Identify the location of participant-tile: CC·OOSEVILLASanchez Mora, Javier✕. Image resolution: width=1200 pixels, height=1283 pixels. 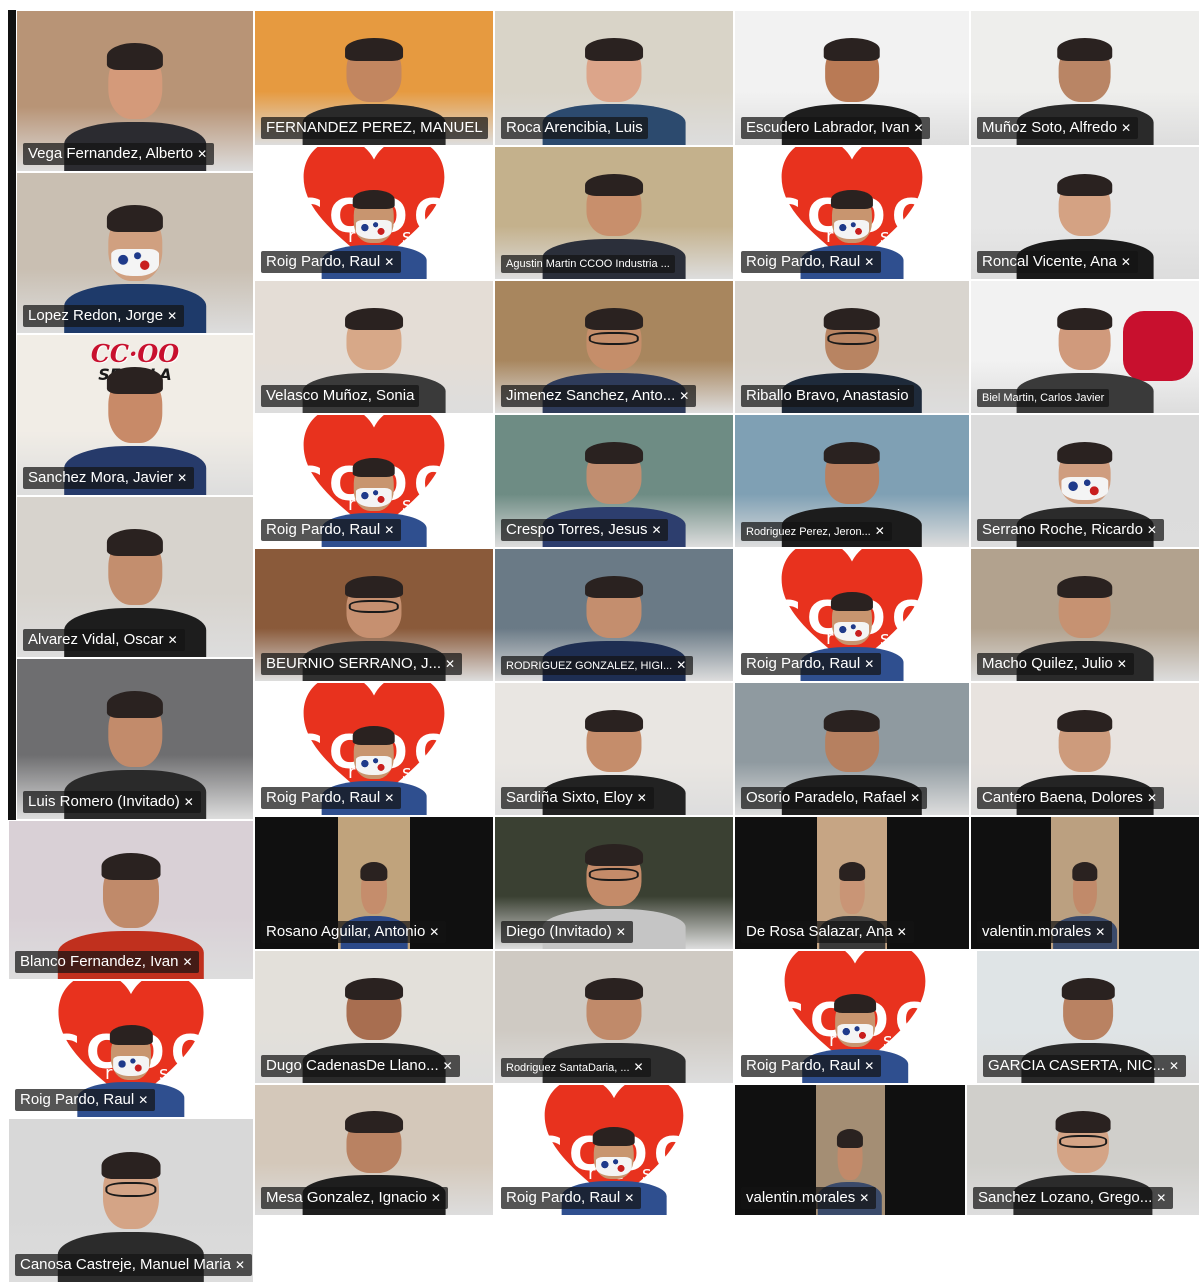
(135, 415).